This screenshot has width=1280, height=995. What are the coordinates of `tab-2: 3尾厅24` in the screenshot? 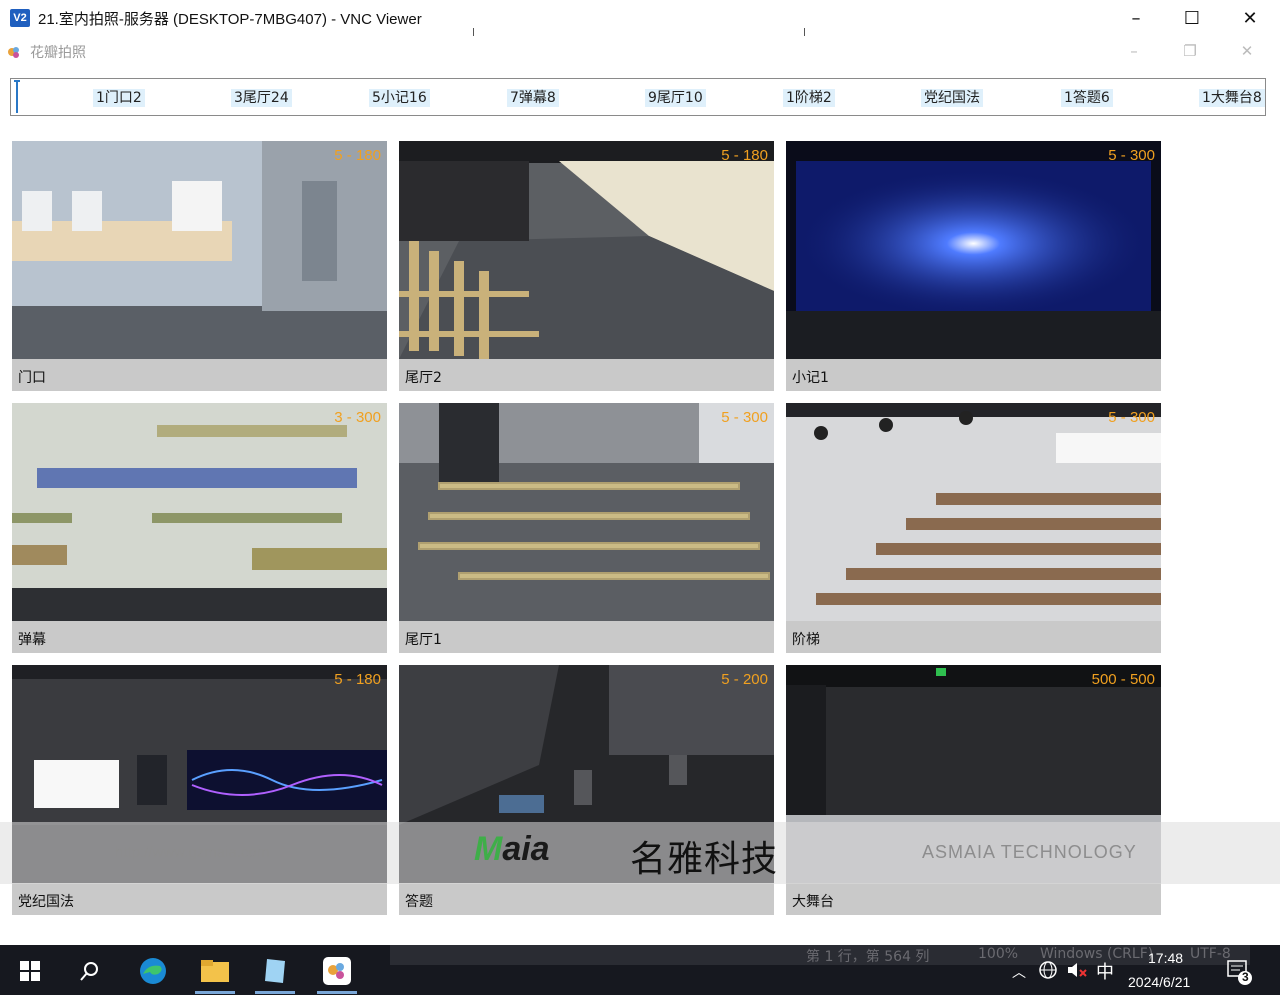 It's located at (261, 98).